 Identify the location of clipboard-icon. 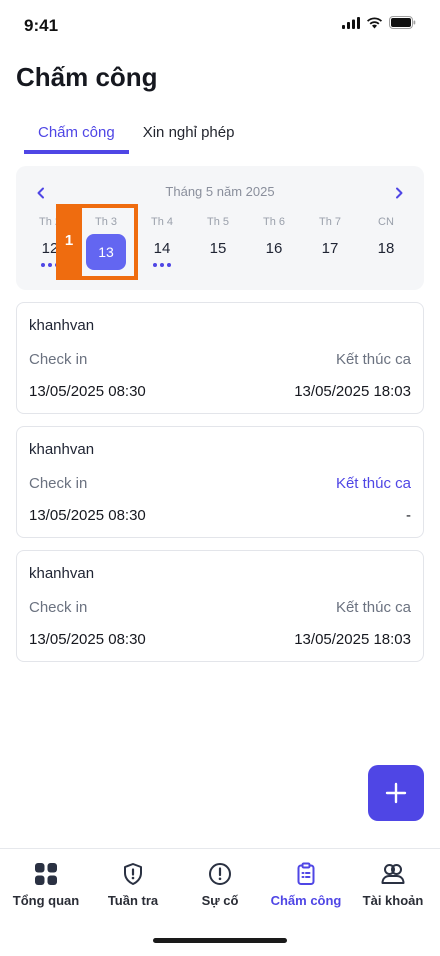
(306, 874).